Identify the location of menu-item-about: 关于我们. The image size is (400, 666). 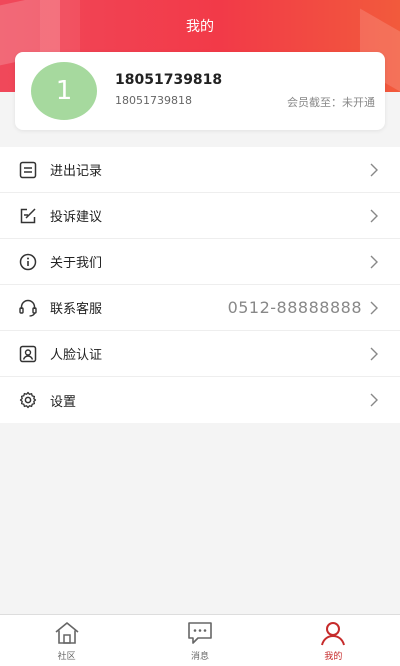
(200, 262).